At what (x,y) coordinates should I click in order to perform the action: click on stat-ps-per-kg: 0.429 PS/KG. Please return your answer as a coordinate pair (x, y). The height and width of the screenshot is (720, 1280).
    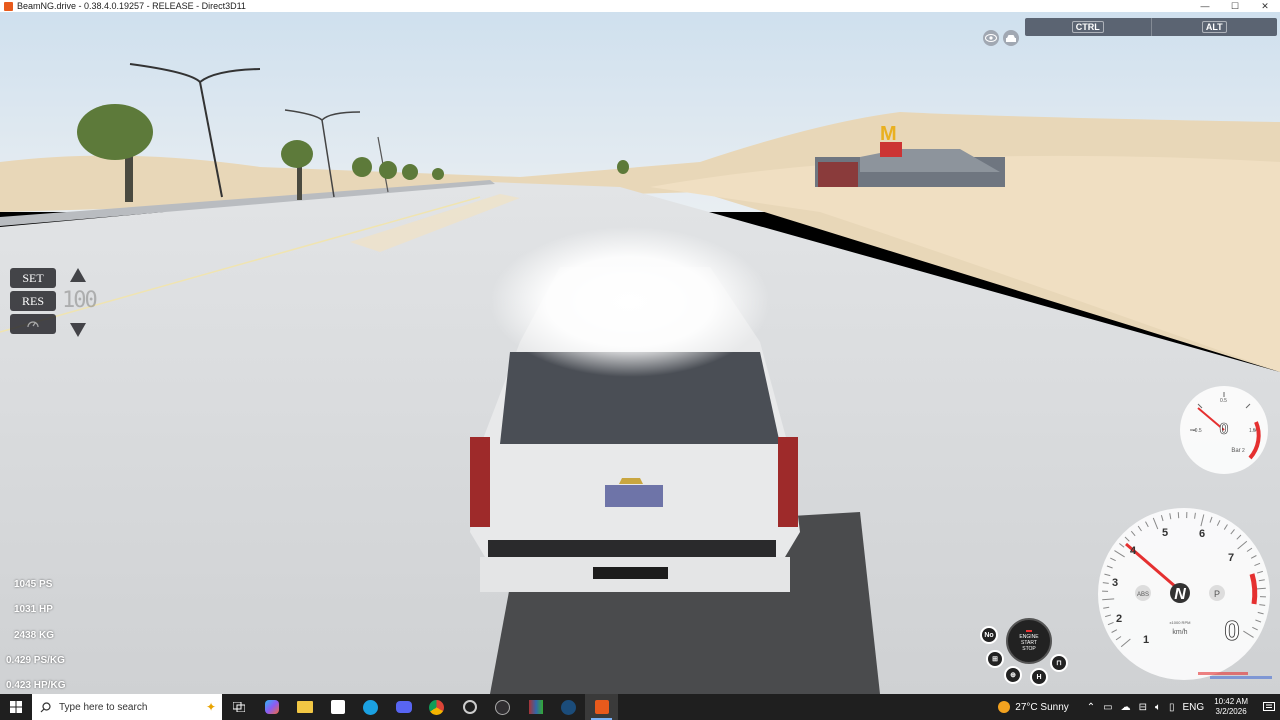
    Looking at the image, I should click on (35, 660).